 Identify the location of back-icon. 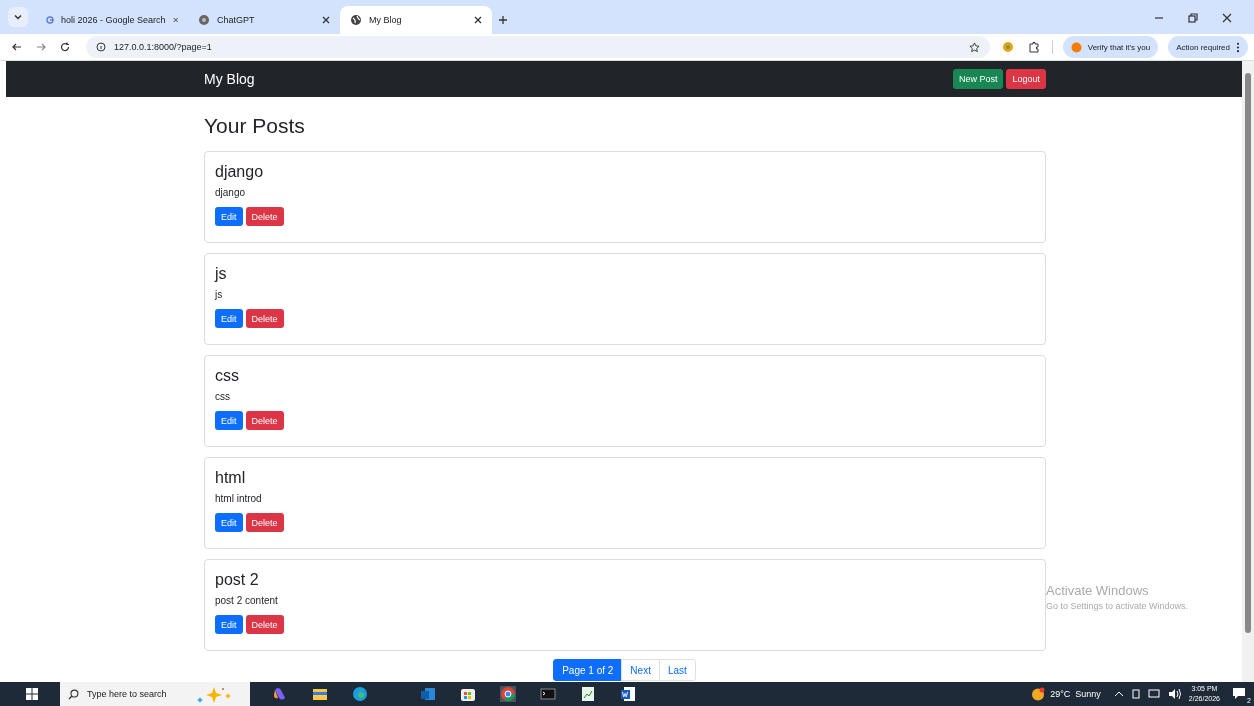
(17, 47).